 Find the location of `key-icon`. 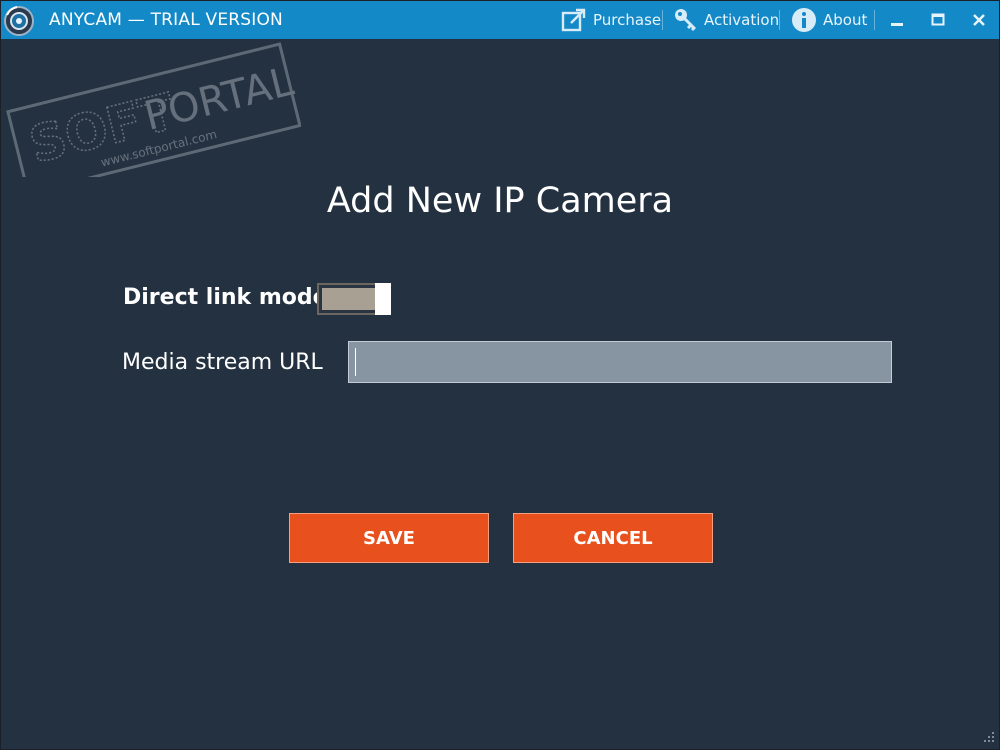

key-icon is located at coordinates (686, 20).